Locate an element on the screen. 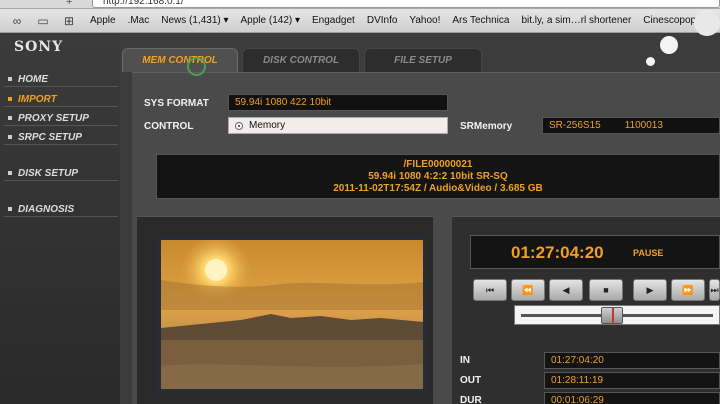  sony-logo: SONY is located at coordinates (39, 47).